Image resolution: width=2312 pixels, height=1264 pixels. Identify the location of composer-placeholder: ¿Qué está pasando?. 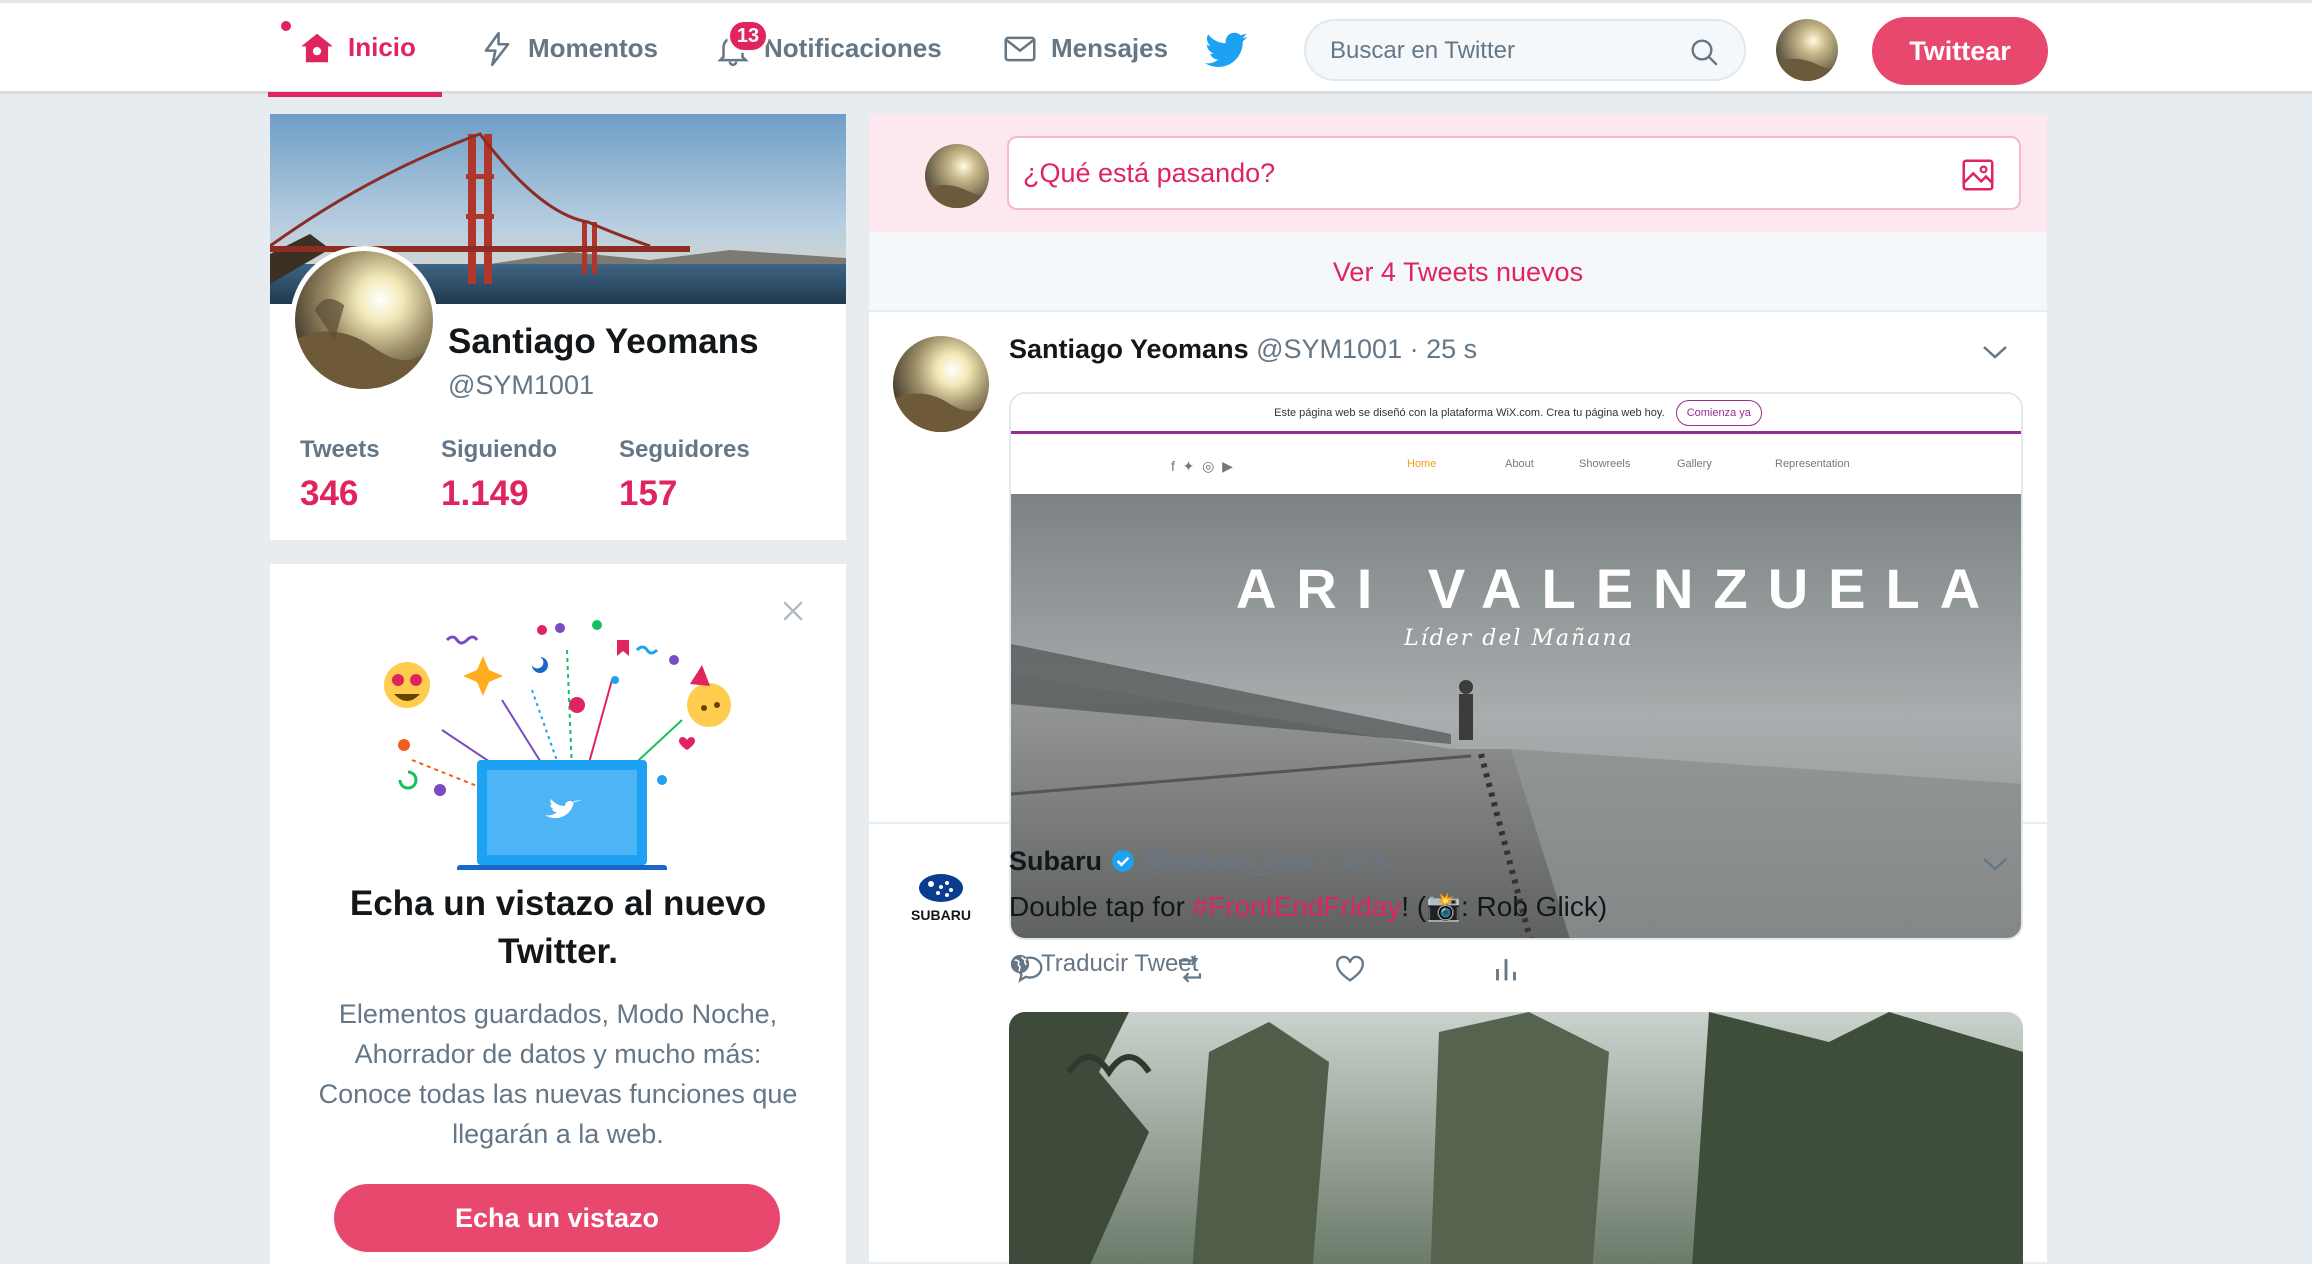
(1149, 173).